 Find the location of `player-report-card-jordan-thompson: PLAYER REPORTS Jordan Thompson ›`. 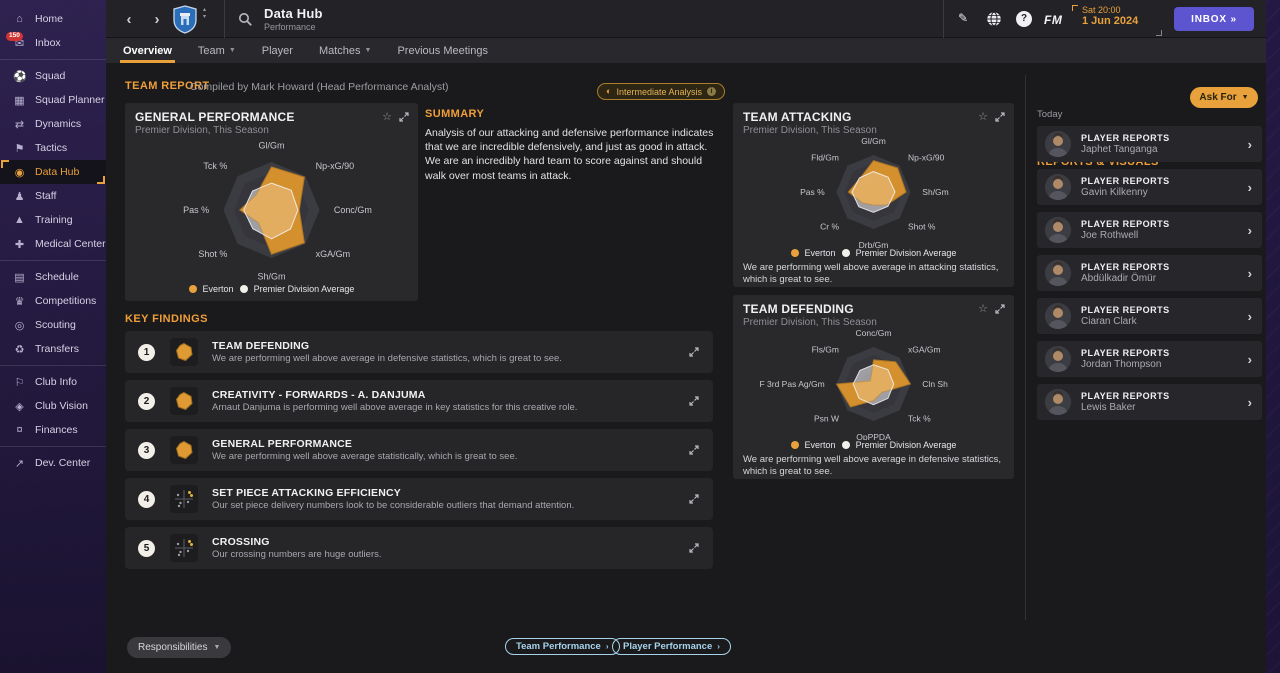

player-report-card-jordan-thompson: PLAYER REPORTS Jordan Thompson › is located at coordinates (1149, 359).